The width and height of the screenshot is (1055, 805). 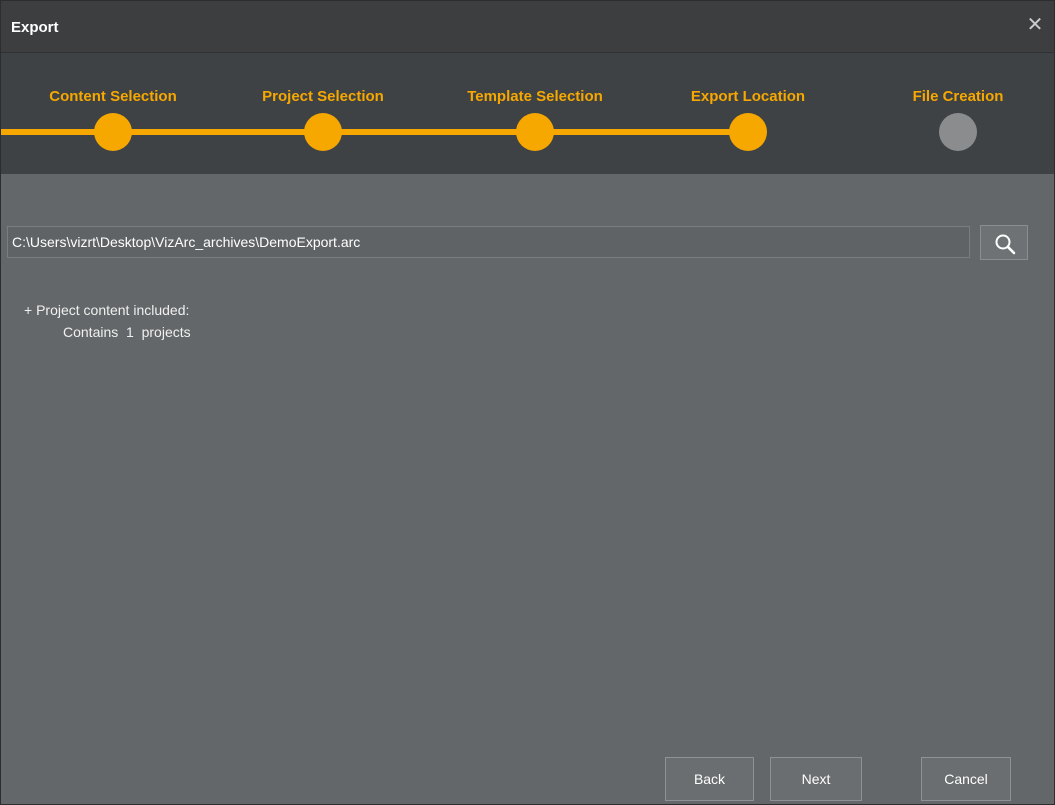 What do you see at coordinates (966, 779) in the screenshot?
I see `cancel-button: Cancel` at bounding box center [966, 779].